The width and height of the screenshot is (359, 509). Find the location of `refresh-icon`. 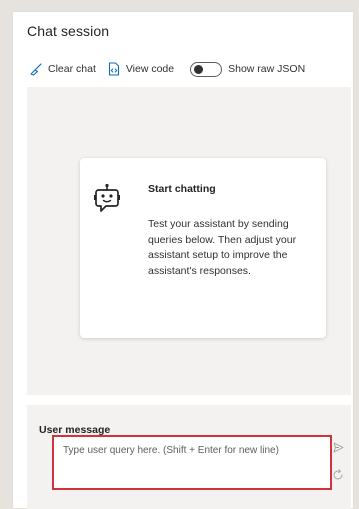

refresh-icon is located at coordinates (338, 477).